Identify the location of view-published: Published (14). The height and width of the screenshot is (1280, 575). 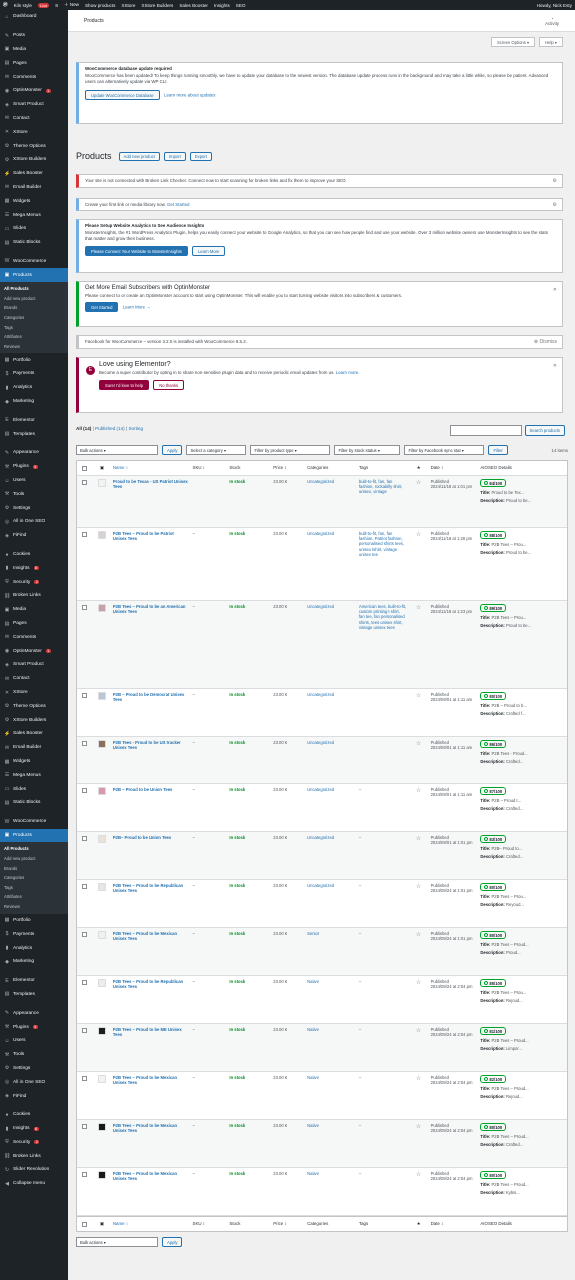
(110, 428).